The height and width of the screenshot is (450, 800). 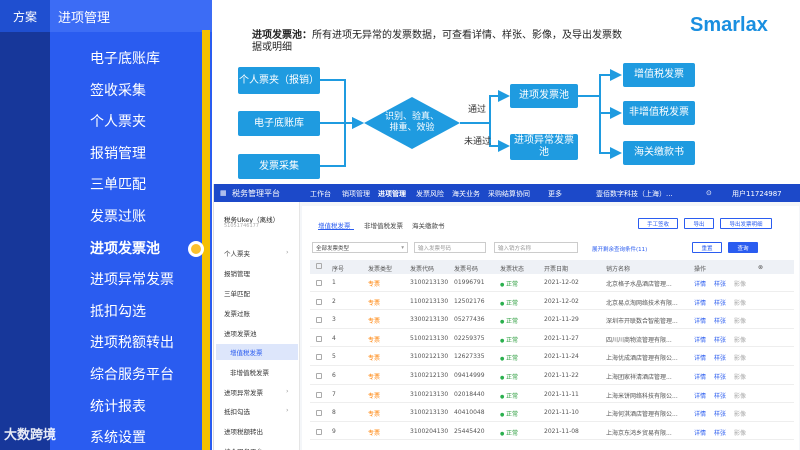 I want to click on cell-2: 5100213130, so click(x=429, y=338).